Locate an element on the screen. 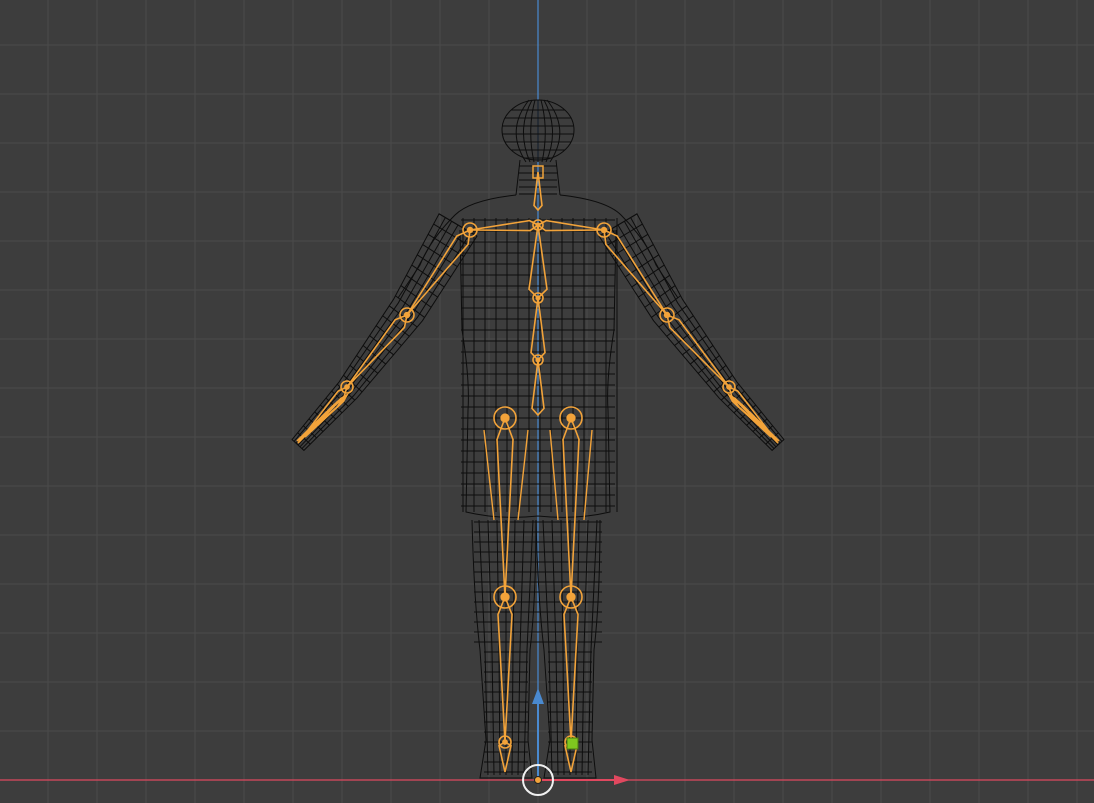  joint-elbow-r-center is located at coordinates (407, 315).